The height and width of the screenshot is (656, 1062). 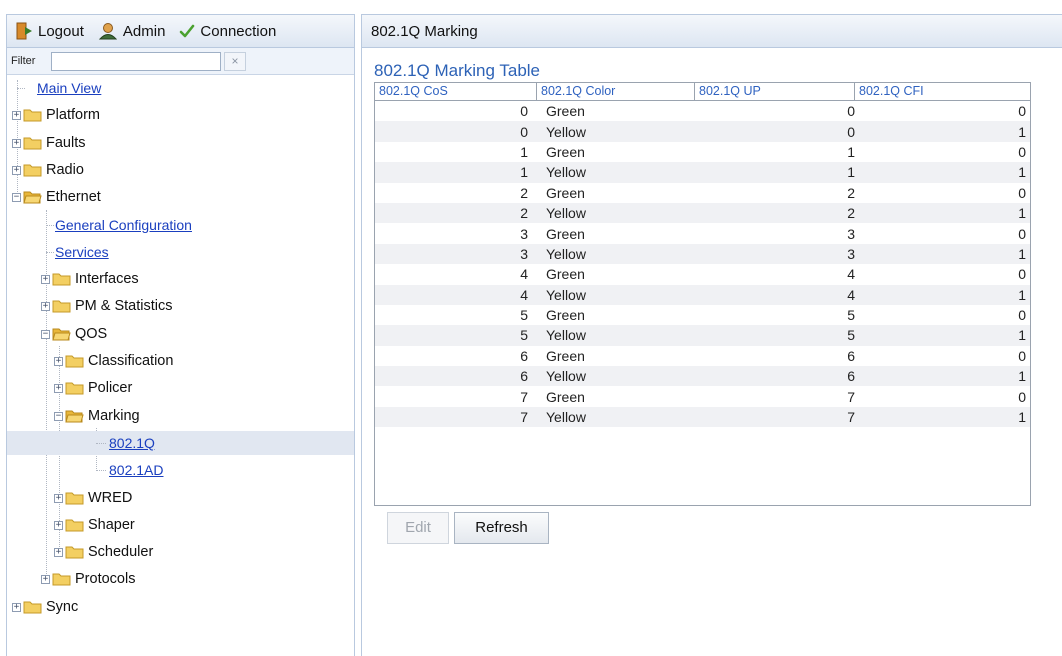 I want to click on edit-button: Edit, so click(x=418, y=528).